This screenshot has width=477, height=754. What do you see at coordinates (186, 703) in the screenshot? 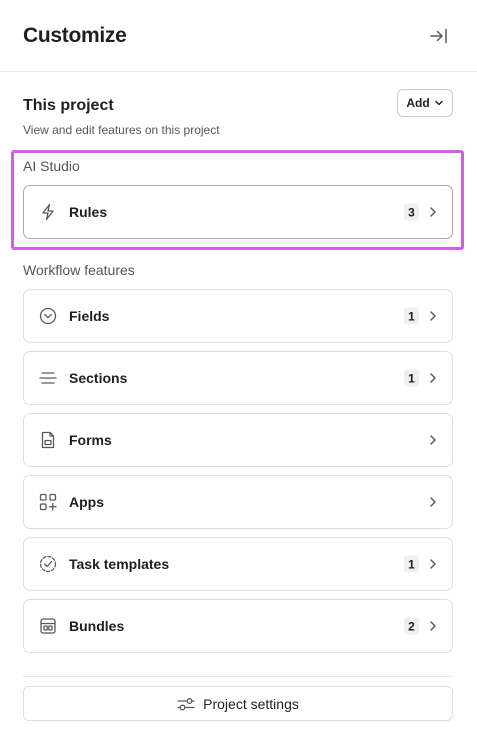
I see `settings-sliders-icon` at bounding box center [186, 703].